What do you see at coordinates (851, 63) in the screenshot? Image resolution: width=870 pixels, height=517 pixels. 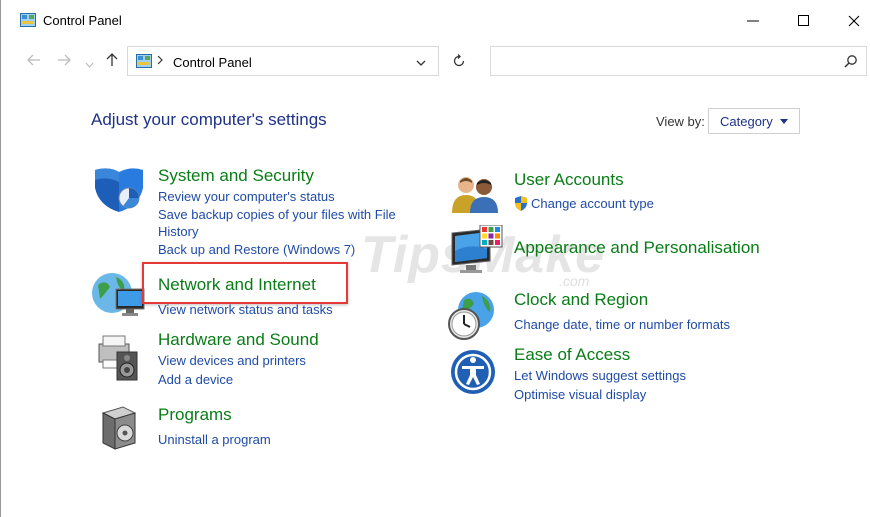 I see `search-icon` at bounding box center [851, 63].